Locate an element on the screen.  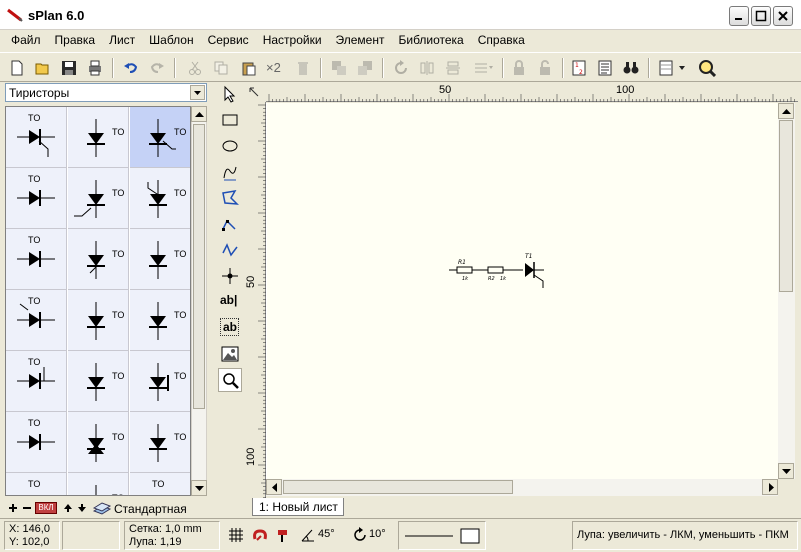
zoom-fit-button is located at coordinates (707, 68).